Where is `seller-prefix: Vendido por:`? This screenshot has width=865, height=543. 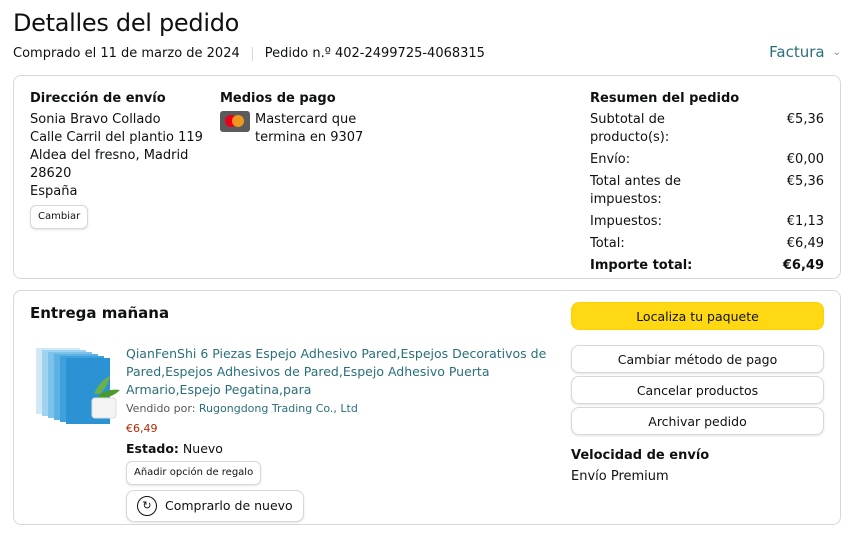 seller-prefix: Vendido por: is located at coordinates (162, 408).